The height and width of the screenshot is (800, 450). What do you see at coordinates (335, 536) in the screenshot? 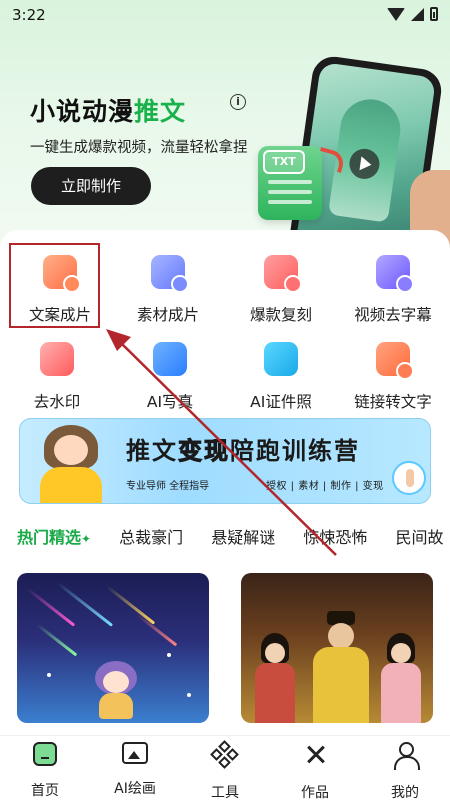
I see `tab-horror: 惊悚恐怖` at bounding box center [335, 536].